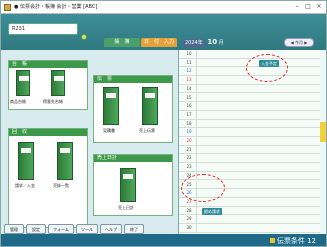 The height and width of the screenshot is (247, 327). I want to click on group-title: 回 収, so click(48, 132).